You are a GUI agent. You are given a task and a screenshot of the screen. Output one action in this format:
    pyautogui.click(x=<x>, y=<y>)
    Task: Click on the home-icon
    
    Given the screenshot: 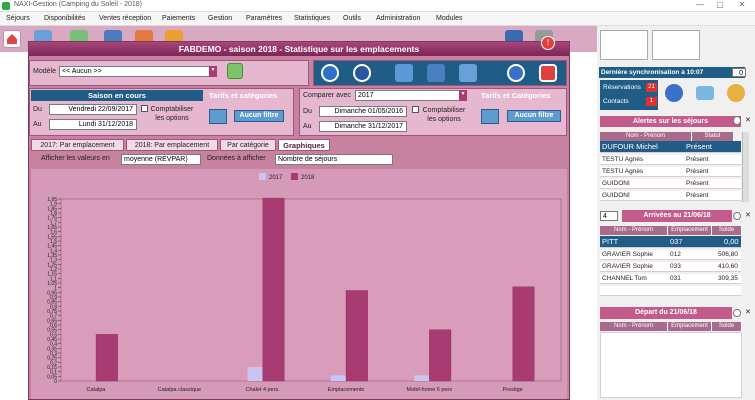 What is the action you would take?
    pyautogui.click(x=12, y=39)
    